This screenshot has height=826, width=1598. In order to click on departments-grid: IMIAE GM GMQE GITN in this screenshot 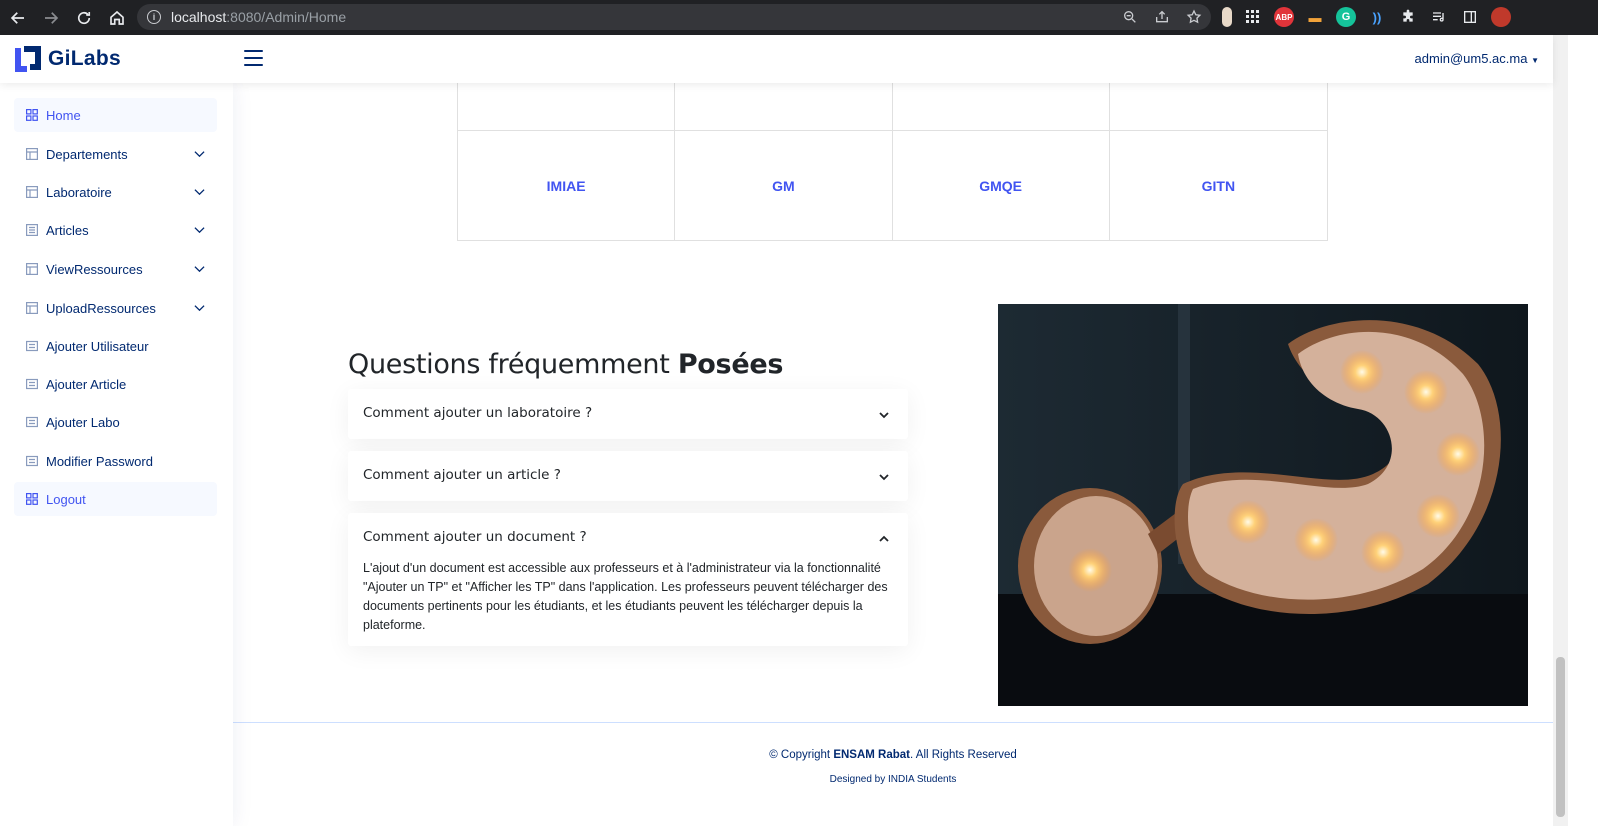, I will do `click(892, 157)`.